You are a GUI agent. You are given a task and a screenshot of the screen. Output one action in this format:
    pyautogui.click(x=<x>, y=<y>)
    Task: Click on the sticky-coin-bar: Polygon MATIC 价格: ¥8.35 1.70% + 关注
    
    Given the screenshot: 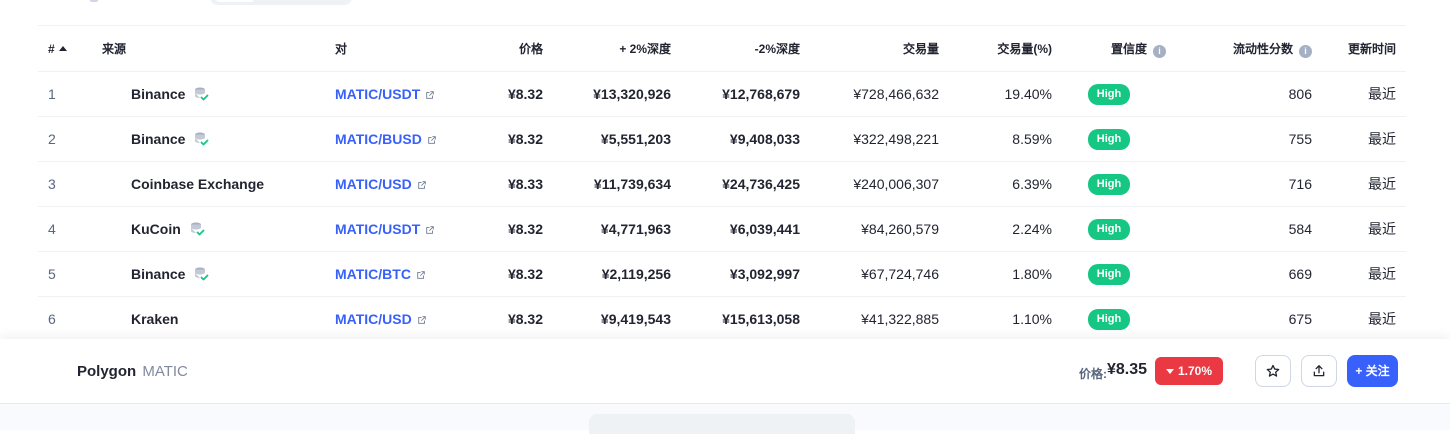 What is the action you would take?
    pyautogui.click(x=725, y=371)
    